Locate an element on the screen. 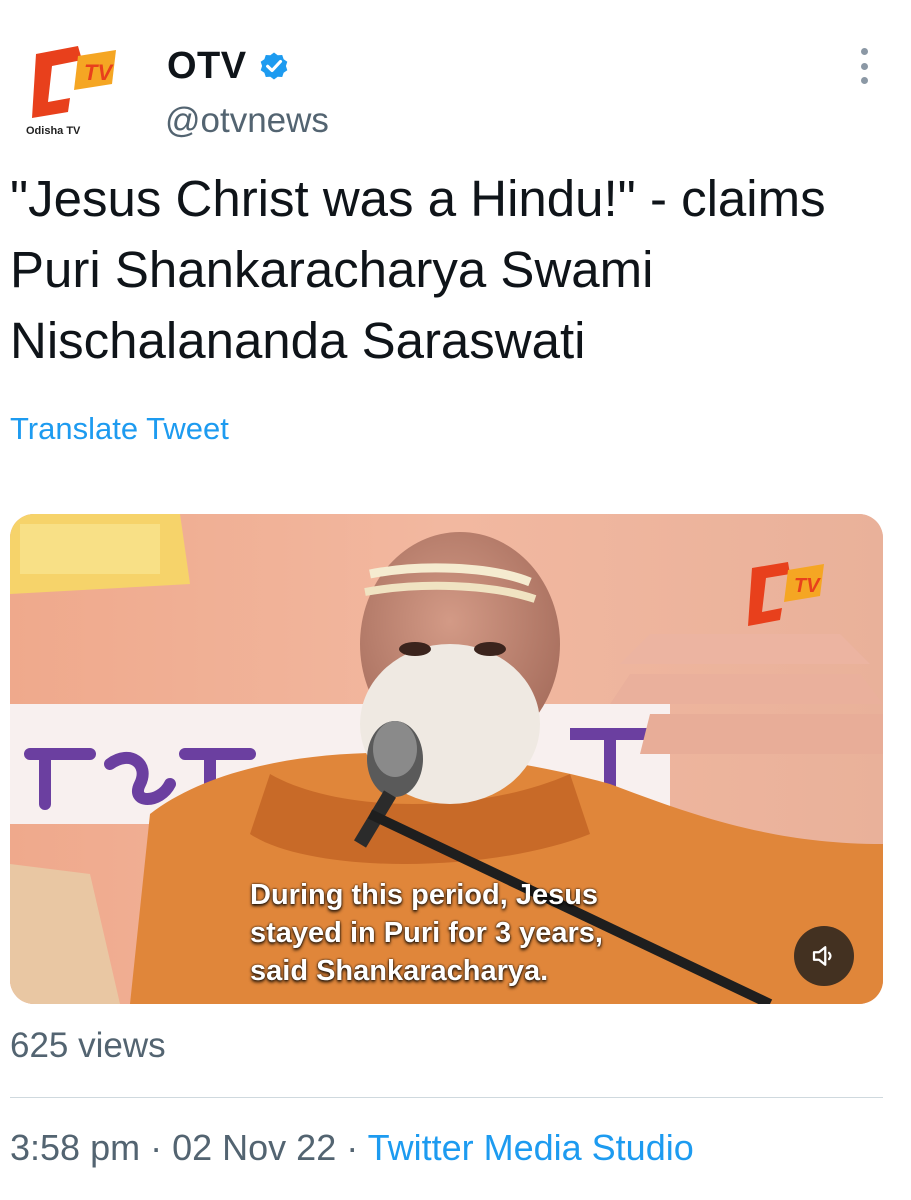  otv-watermark-icon: TV is located at coordinates (786, 594).